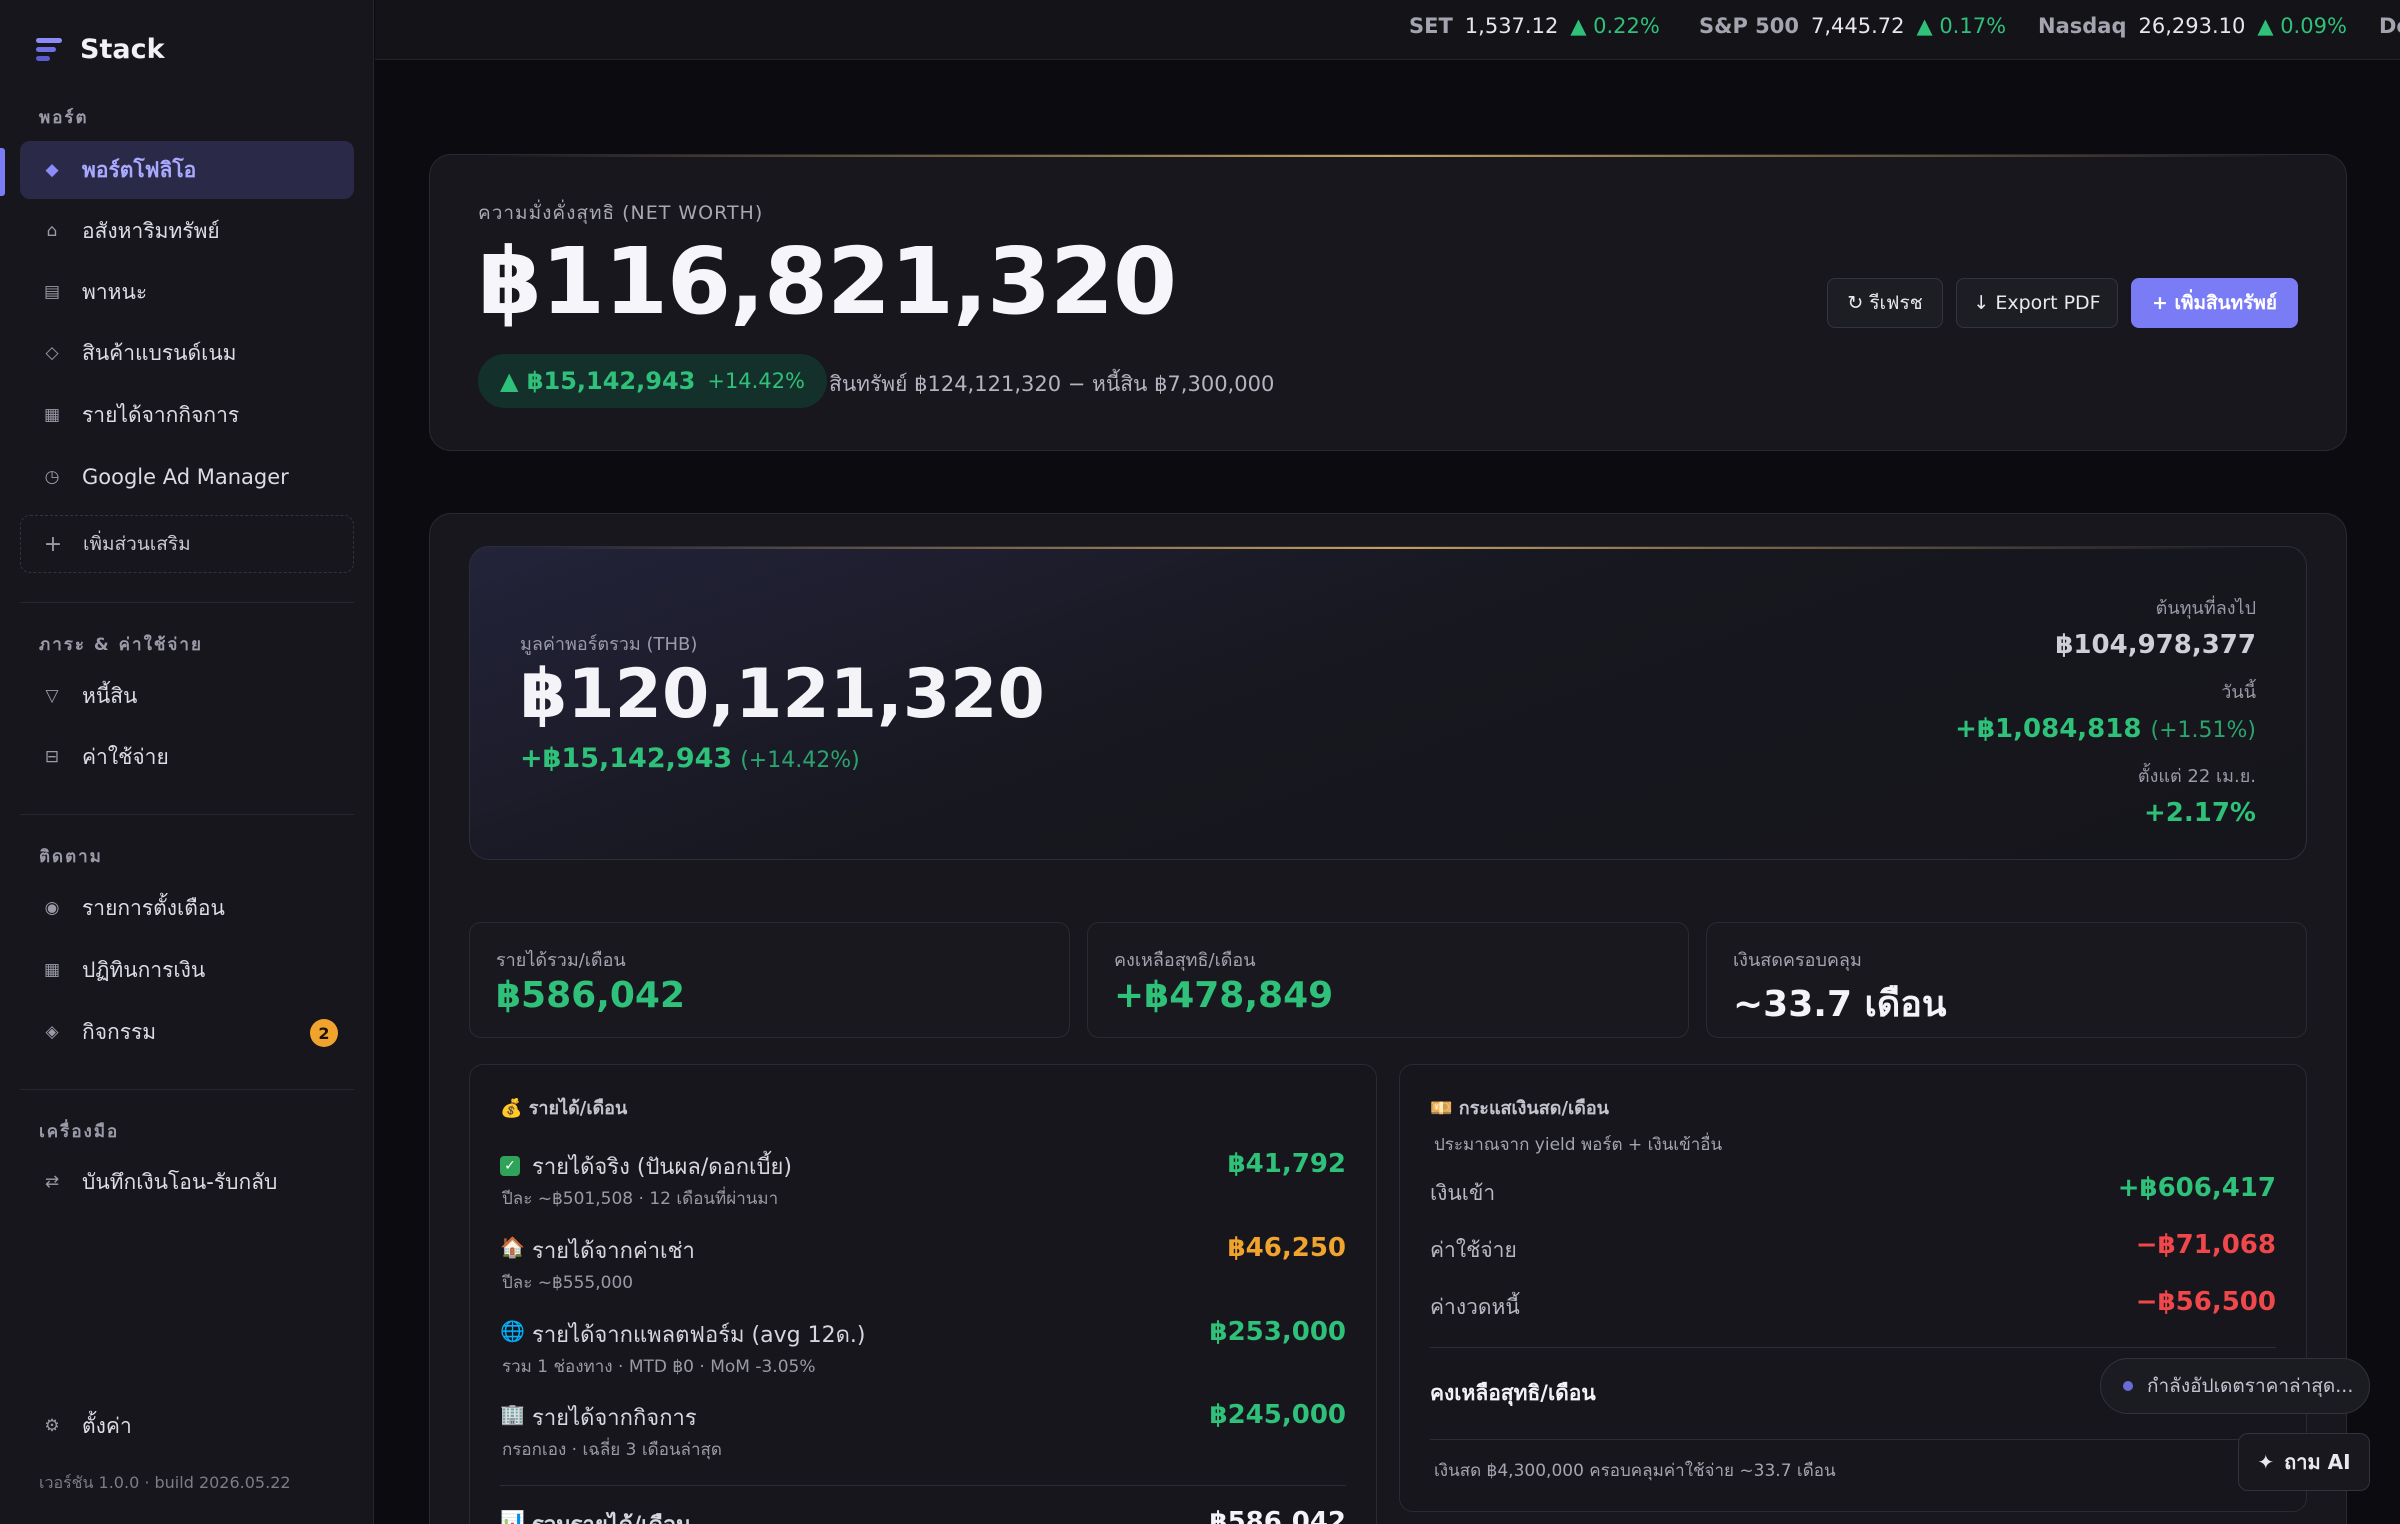  What do you see at coordinates (769, 980) in the screenshot?
I see `stat-total-income: รายได้รวม/เดือน ฿586,042` at bounding box center [769, 980].